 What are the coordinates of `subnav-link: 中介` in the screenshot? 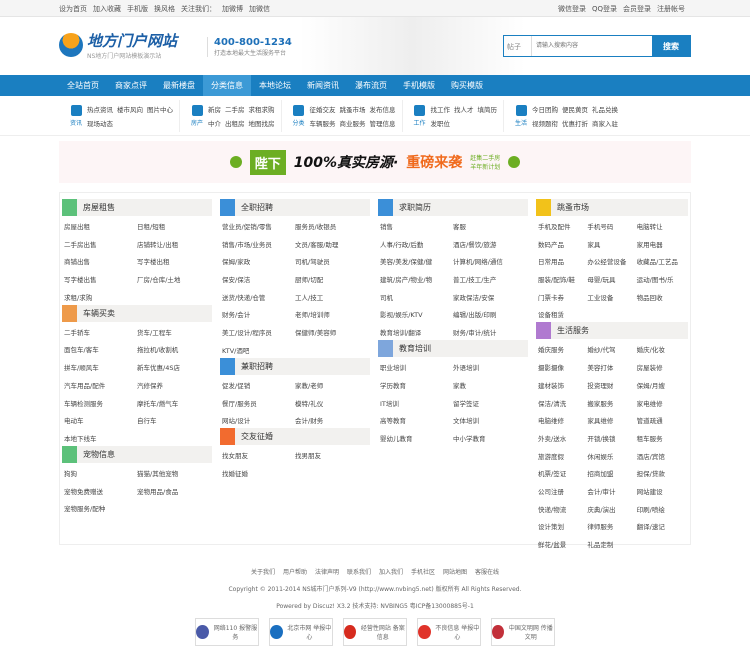 It's located at (214, 123).